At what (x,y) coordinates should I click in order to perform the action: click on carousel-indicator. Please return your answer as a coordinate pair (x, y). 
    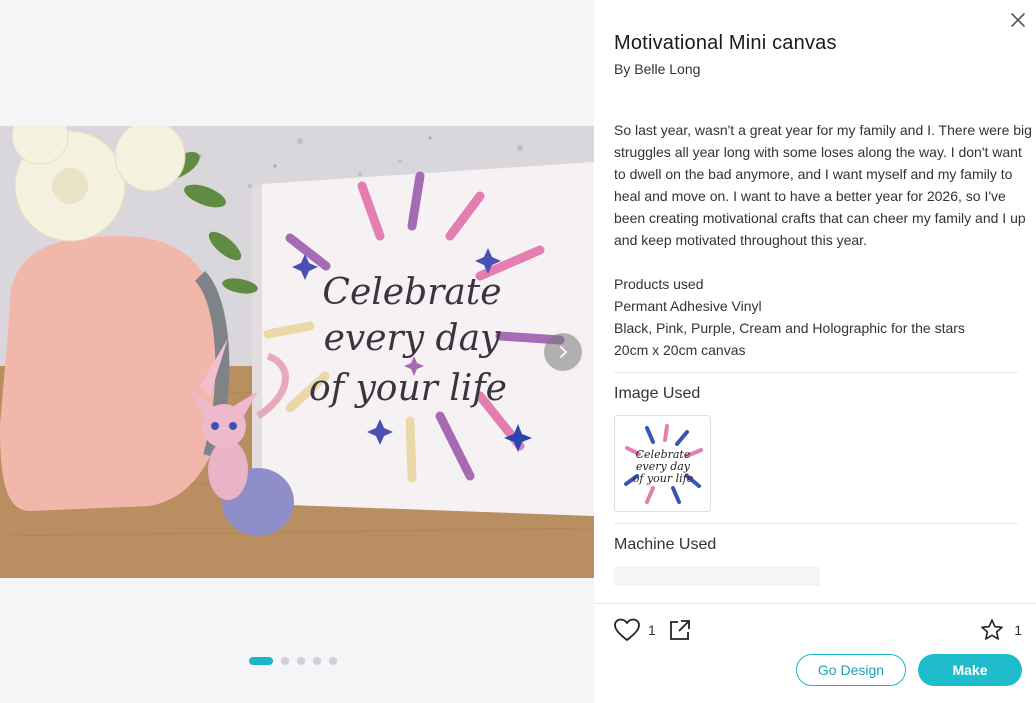
    Looking at the image, I should click on (293, 661).